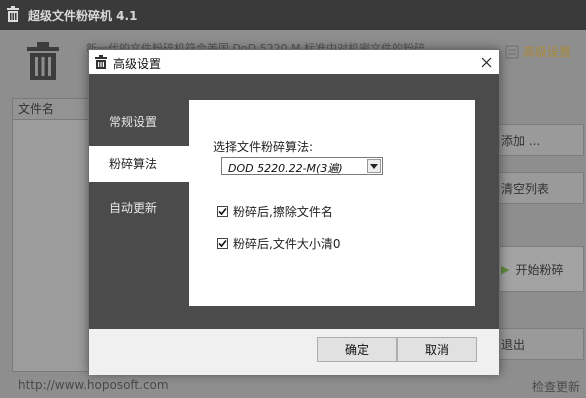 This screenshot has height=398, width=586. I want to click on clear-list-button: 清空列表, so click(538, 188).